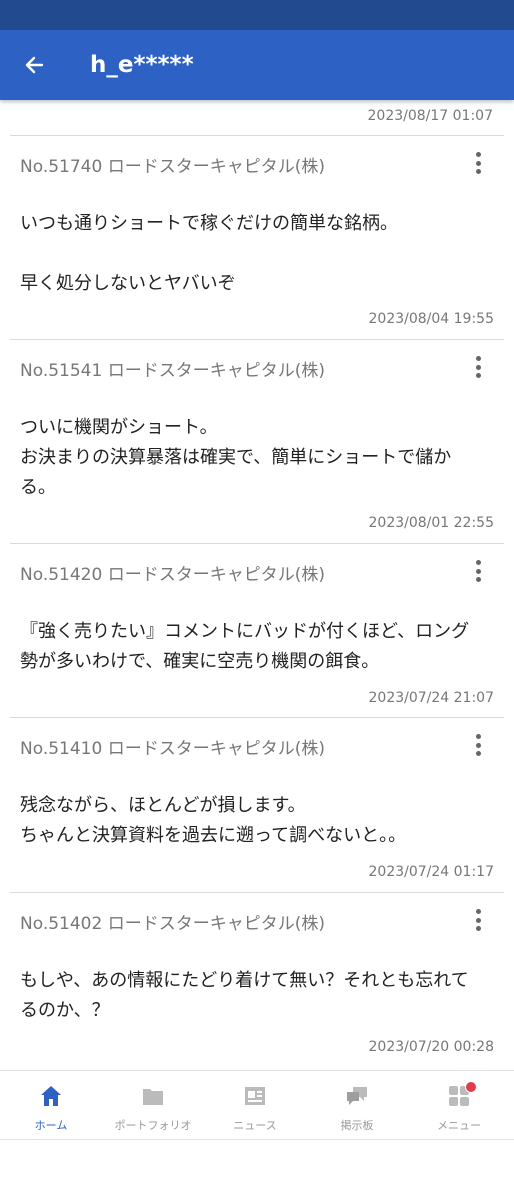 The image size is (514, 1200). Describe the element at coordinates (257, 15) in the screenshot. I see `status-bar` at that location.